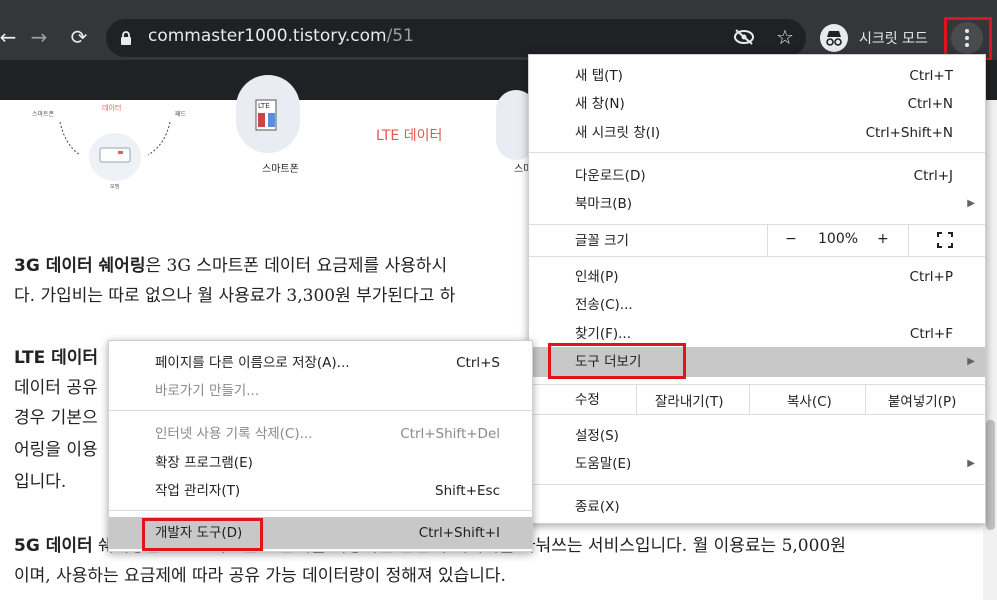 This screenshot has width=997, height=600. I want to click on article-line: 어링을 이용, so click(56, 450).